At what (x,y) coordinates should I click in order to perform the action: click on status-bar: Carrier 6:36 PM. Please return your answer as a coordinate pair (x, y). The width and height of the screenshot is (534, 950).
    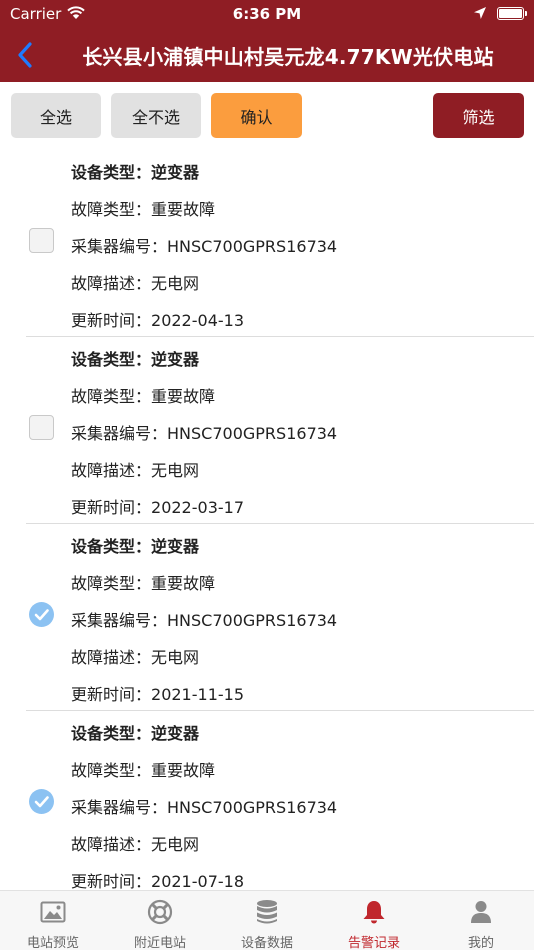
    Looking at the image, I should click on (267, 14).